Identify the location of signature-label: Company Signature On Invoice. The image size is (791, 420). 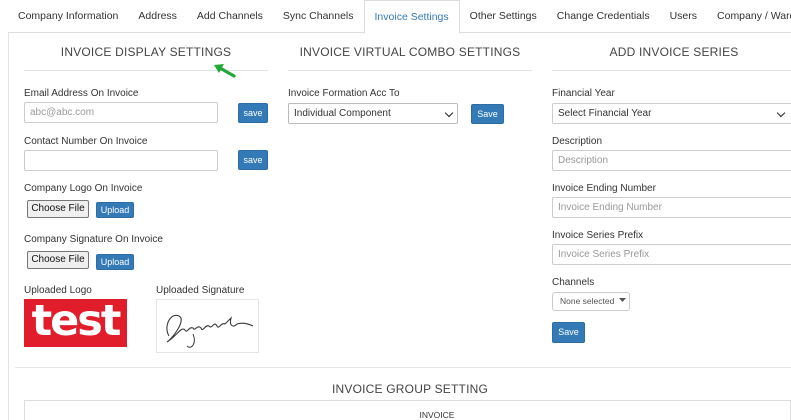
(93, 239).